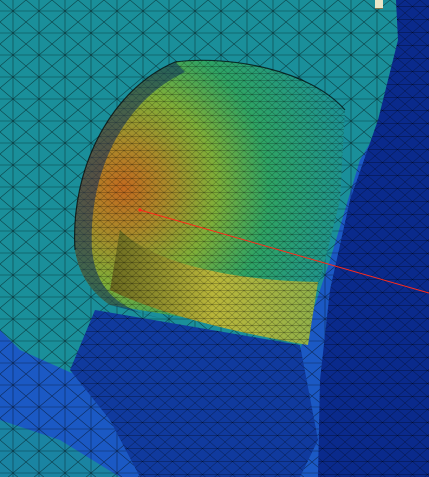 The height and width of the screenshot is (477, 429). What do you see at coordinates (140, 210) in the screenshot?
I see `probe-origin-marker` at bounding box center [140, 210].